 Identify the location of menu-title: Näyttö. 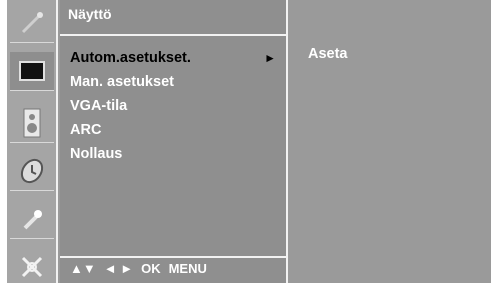
(90, 14).